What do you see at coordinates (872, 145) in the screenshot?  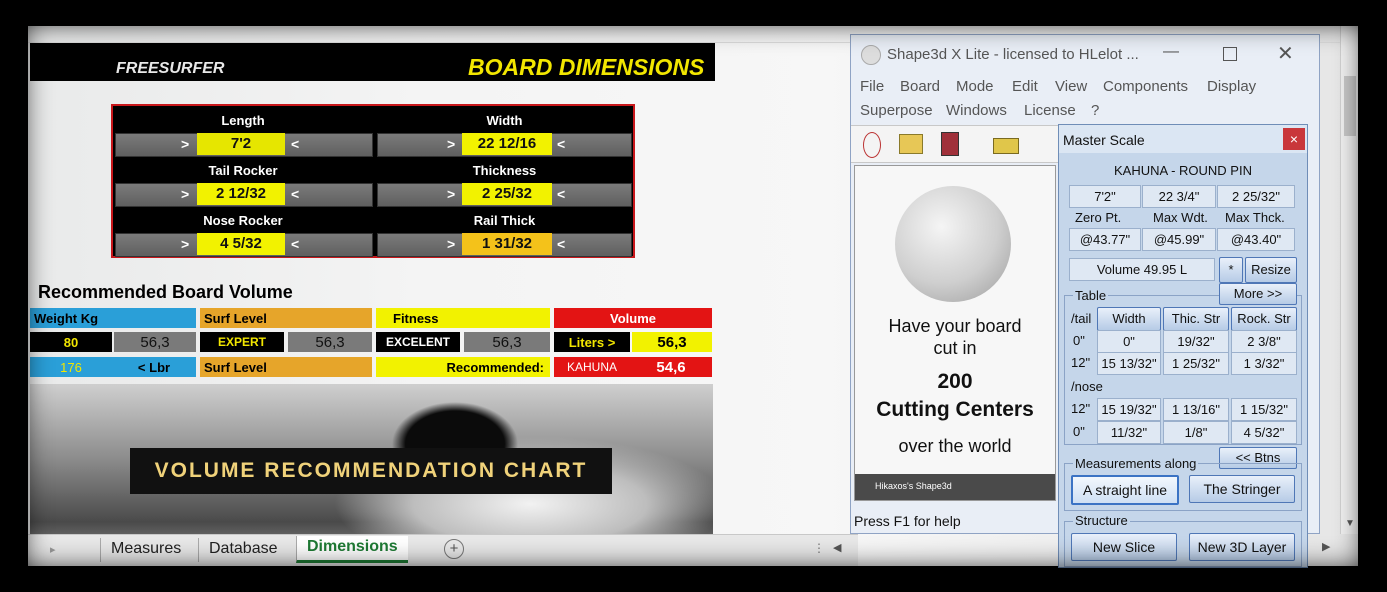 I see `board-icon` at bounding box center [872, 145].